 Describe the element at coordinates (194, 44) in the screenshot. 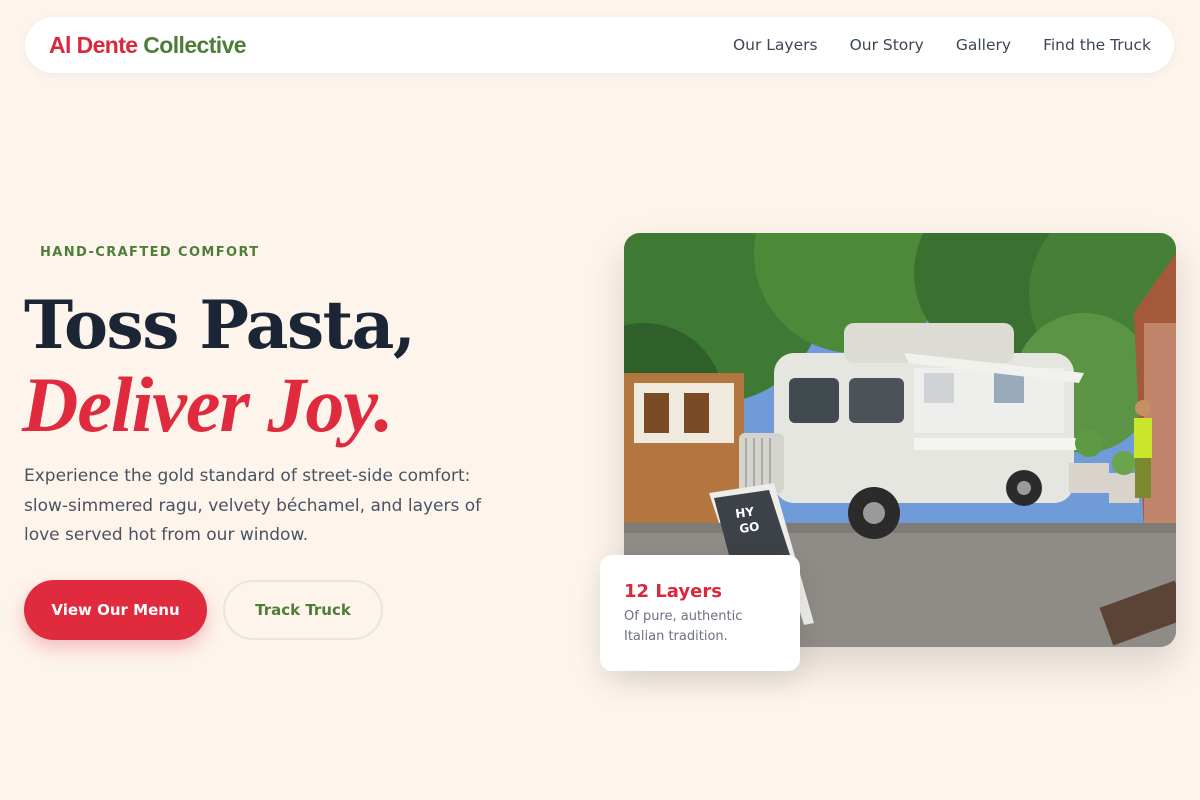

I see `brand-name-part2: Collective` at that location.